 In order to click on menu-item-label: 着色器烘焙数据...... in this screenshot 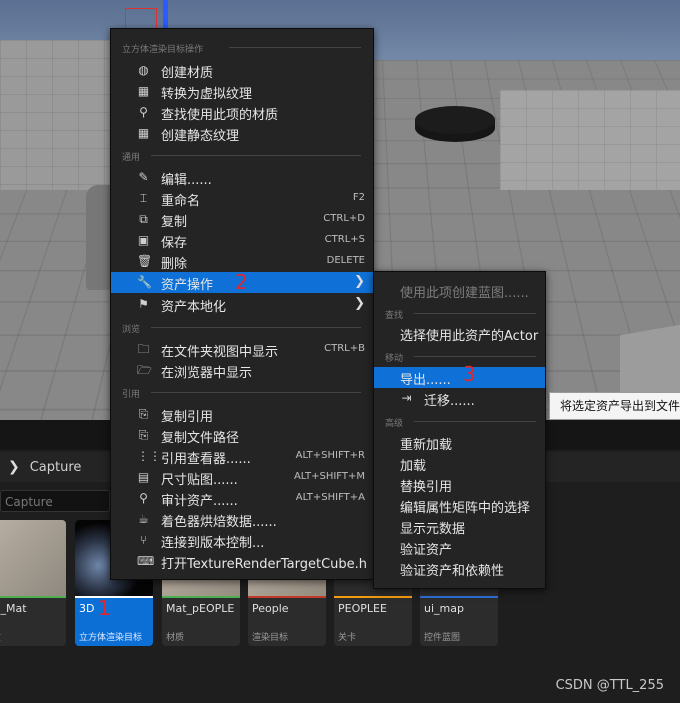, I will do `click(219, 522)`.